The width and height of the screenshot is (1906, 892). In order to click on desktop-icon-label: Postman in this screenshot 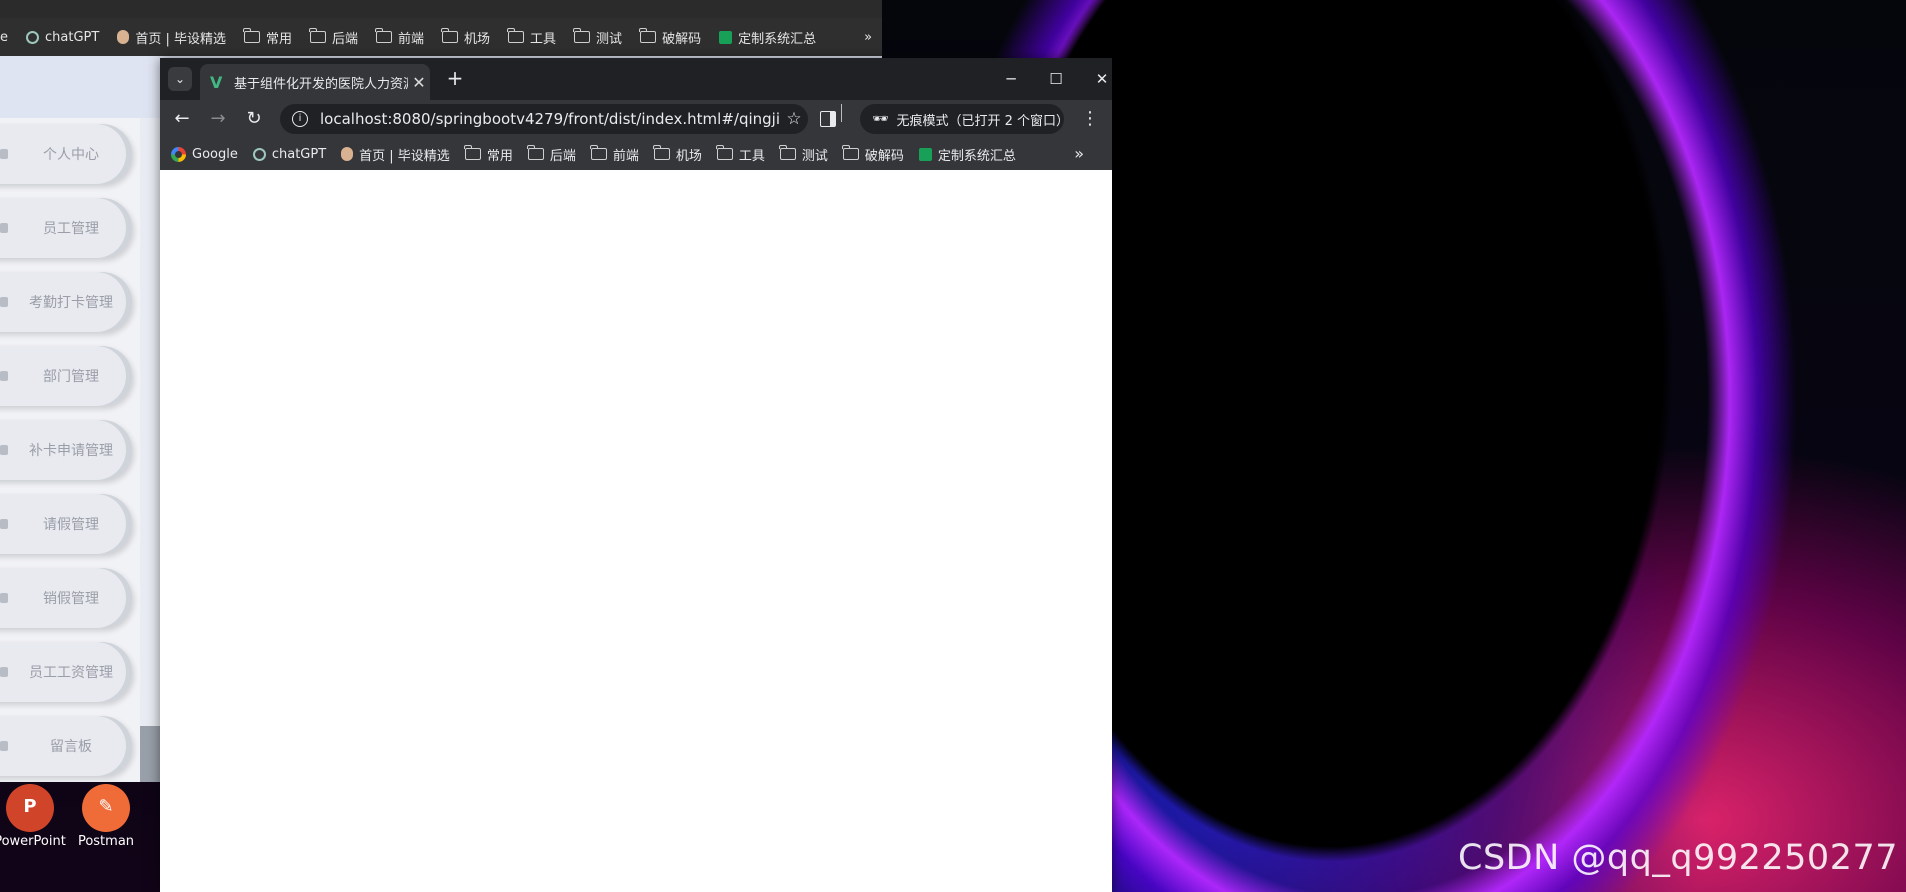, I will do `click(106, 841)`.